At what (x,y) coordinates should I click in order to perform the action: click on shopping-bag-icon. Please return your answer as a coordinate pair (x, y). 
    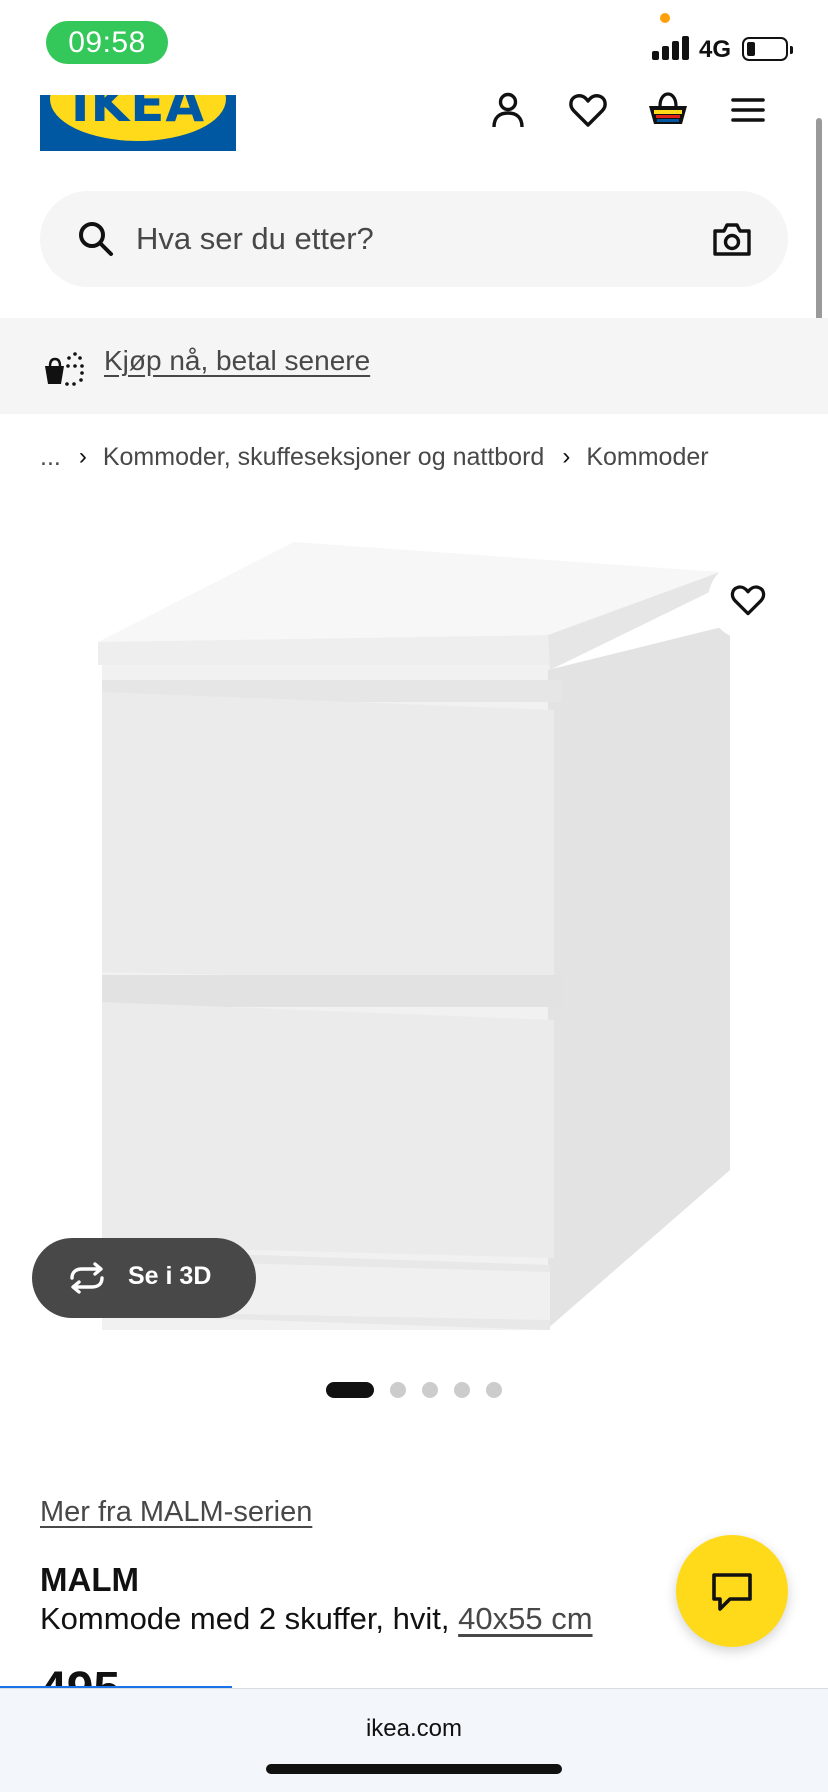
    Looking at the image, I should click on (668, 110).